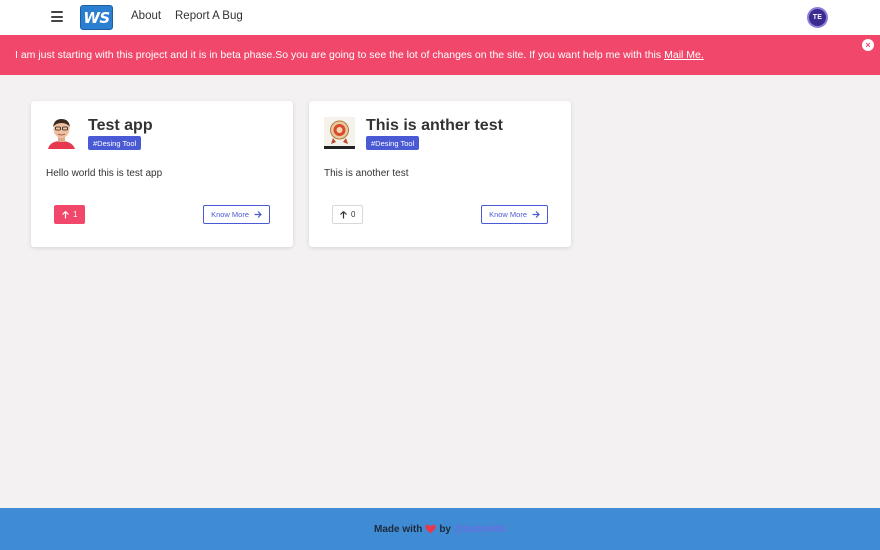  I want to click on avatar-initials: TE, so click(817, 17).